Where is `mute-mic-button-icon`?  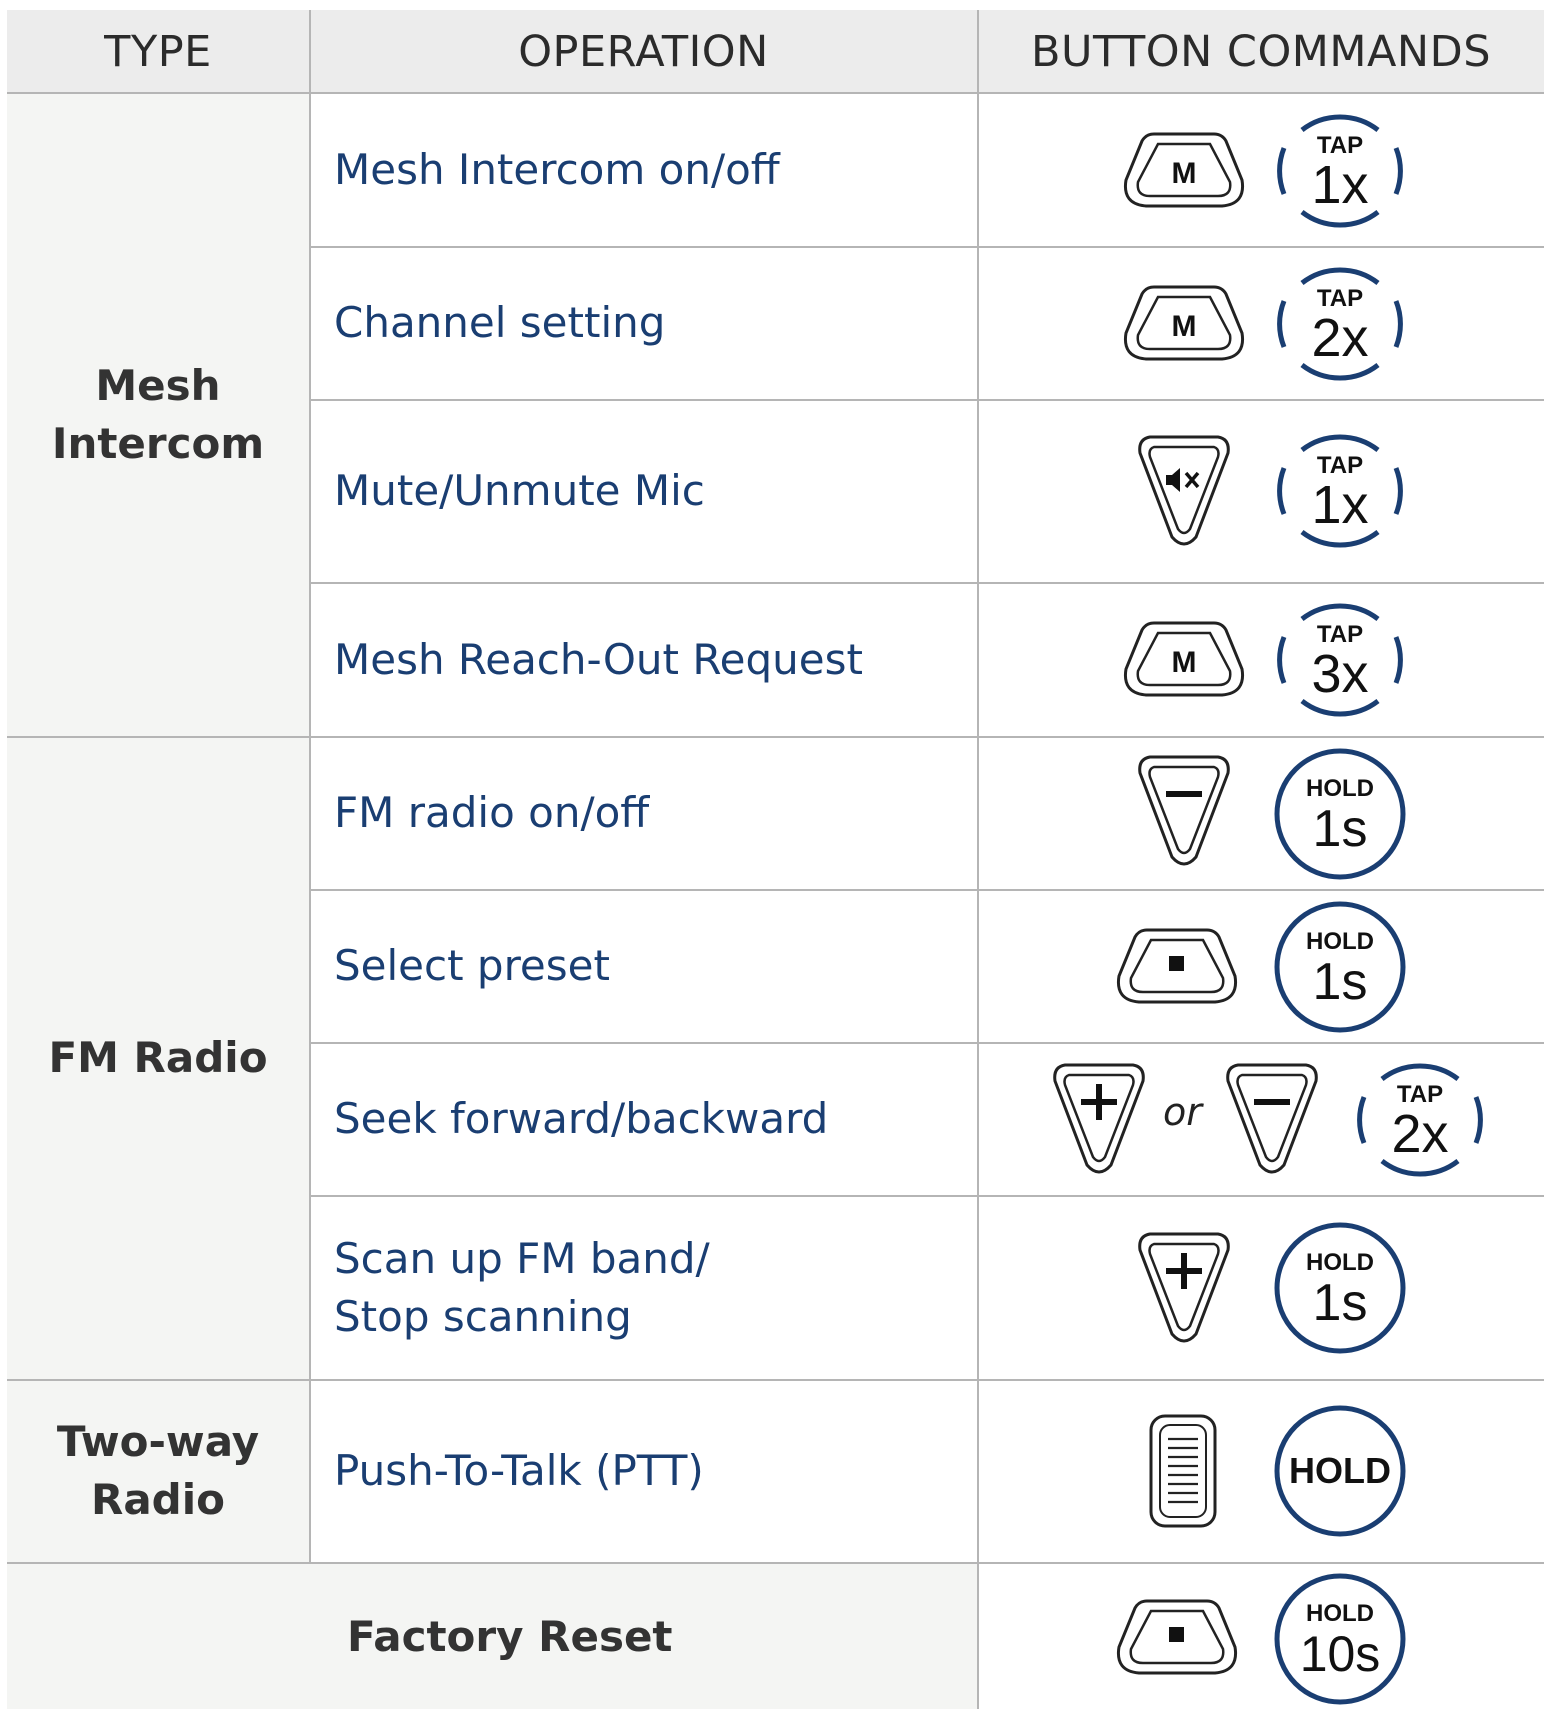
mute-mic-button-icon is located at coordinates (1184, 490).